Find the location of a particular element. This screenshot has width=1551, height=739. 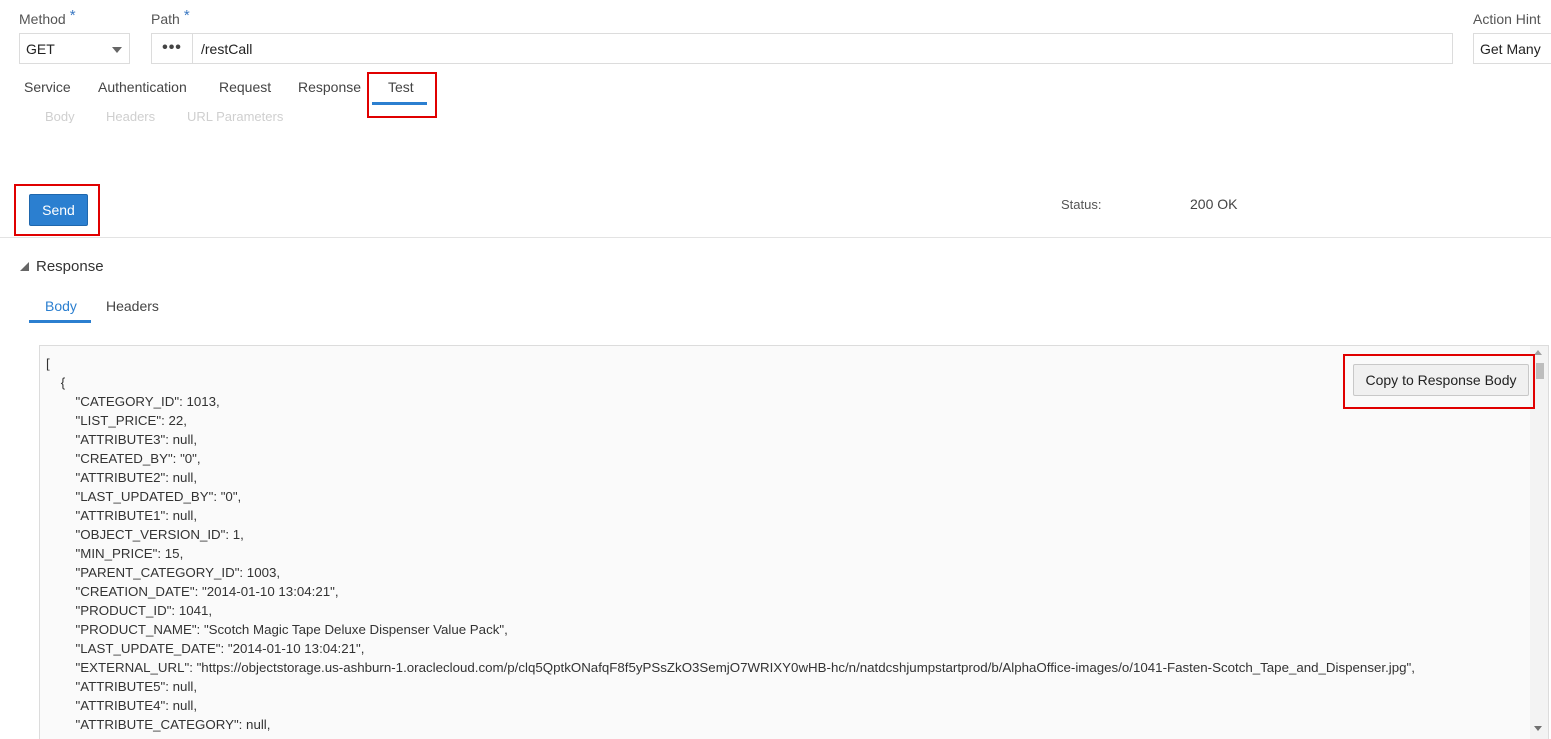

action-hint-select: Get Many is located at coordinates (1512, 48).